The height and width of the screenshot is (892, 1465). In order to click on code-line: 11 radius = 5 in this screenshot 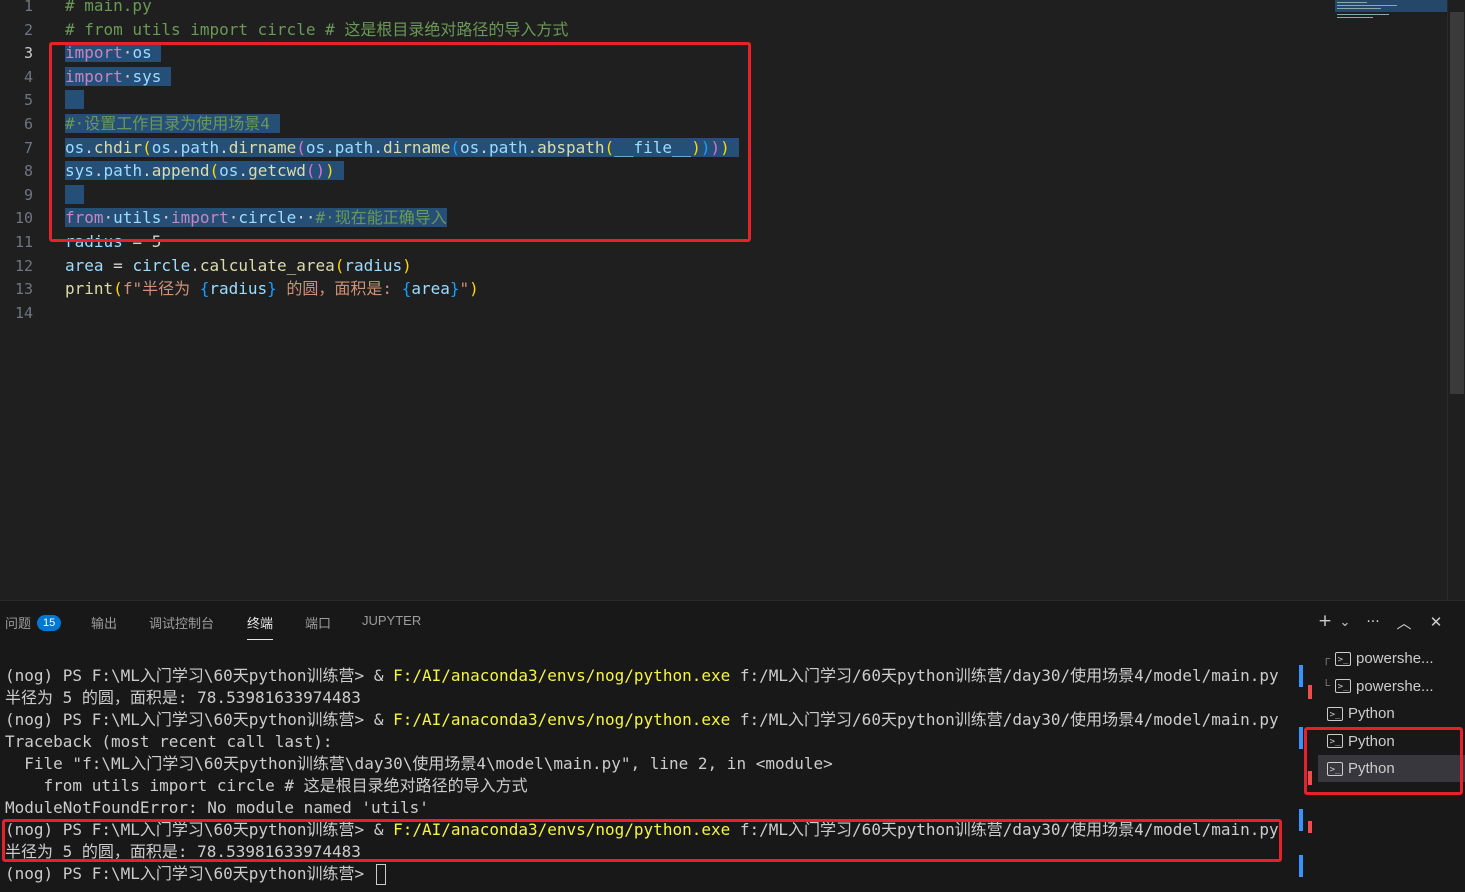, I will do `click(665, 242)`.